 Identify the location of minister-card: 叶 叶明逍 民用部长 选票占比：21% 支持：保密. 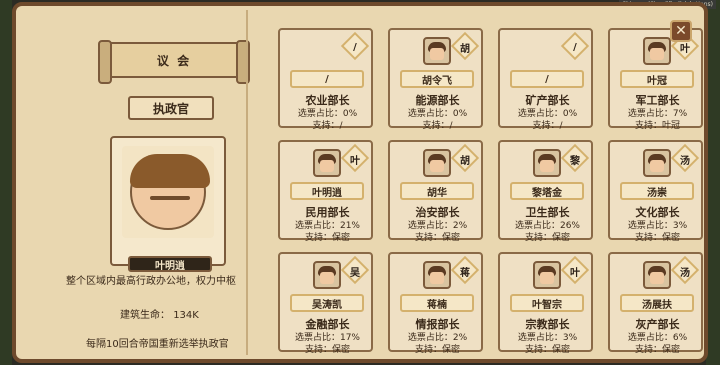
(325, 191).